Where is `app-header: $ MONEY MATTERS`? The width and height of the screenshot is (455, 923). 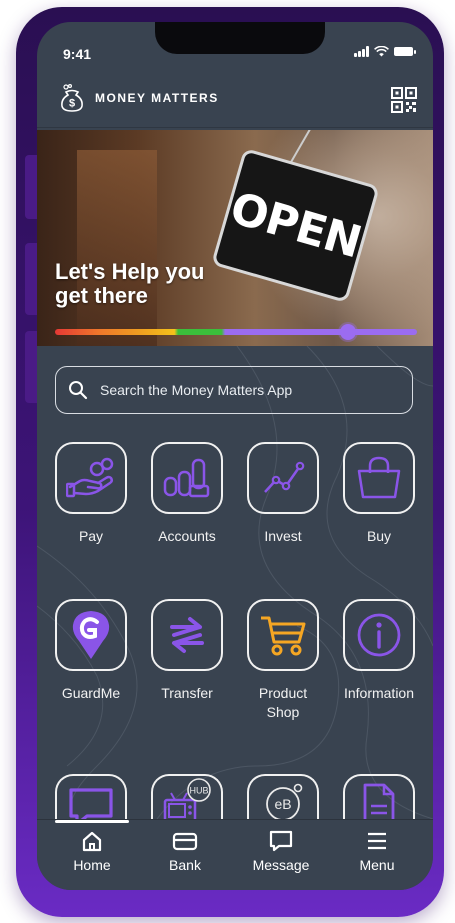
app-header: $ MONEY MATTERS is located at coordinates (235, 102).